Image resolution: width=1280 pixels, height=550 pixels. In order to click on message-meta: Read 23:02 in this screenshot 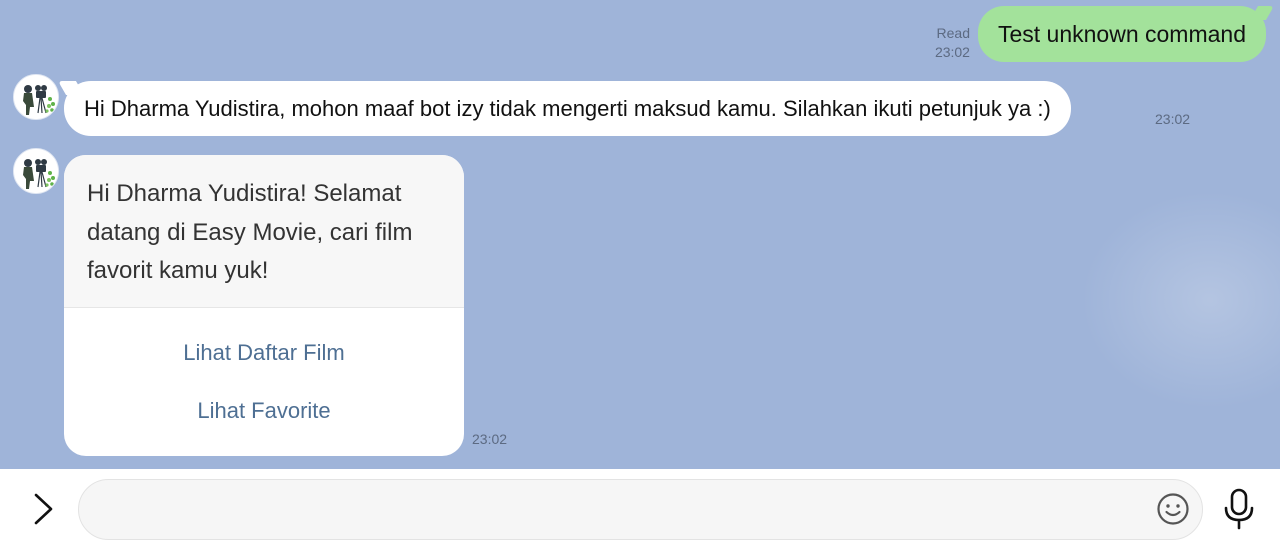, I will do `click(952, 43)`.